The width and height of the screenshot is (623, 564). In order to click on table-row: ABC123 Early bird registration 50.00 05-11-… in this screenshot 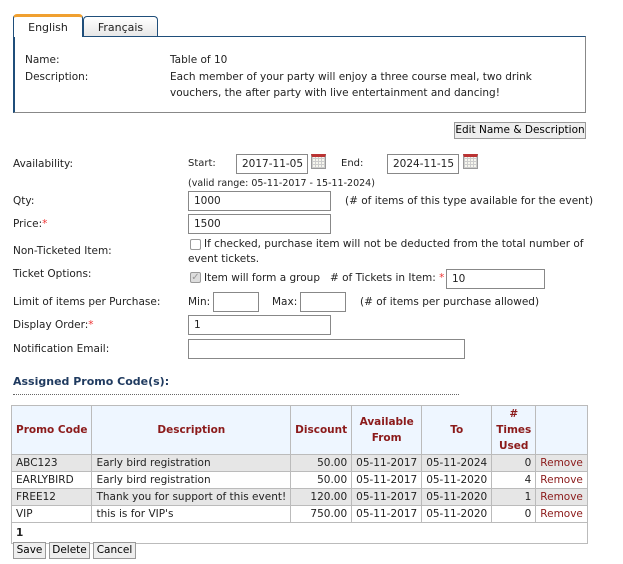, I will do `click(299, 463)`.